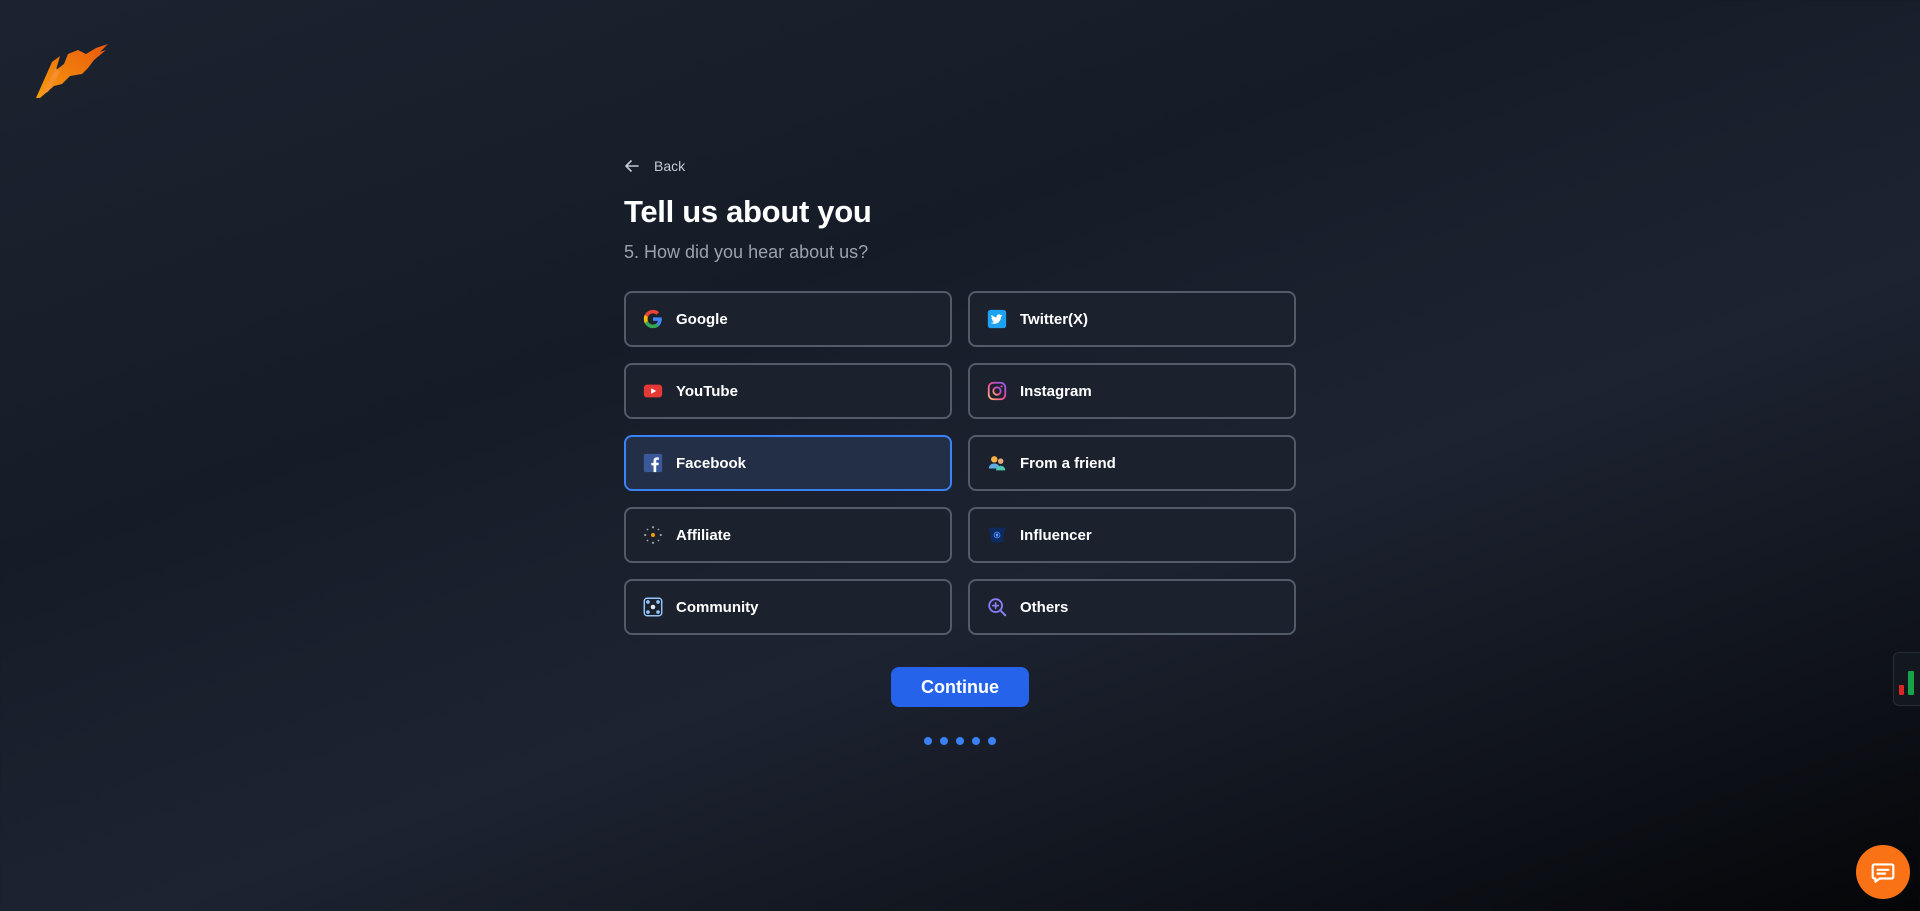 The width and height of the screenshot is (1920, 911). Describe the element at coordinates (1054, 319) in the screenshot. I see `option-label: Twitter(X)` at that location.